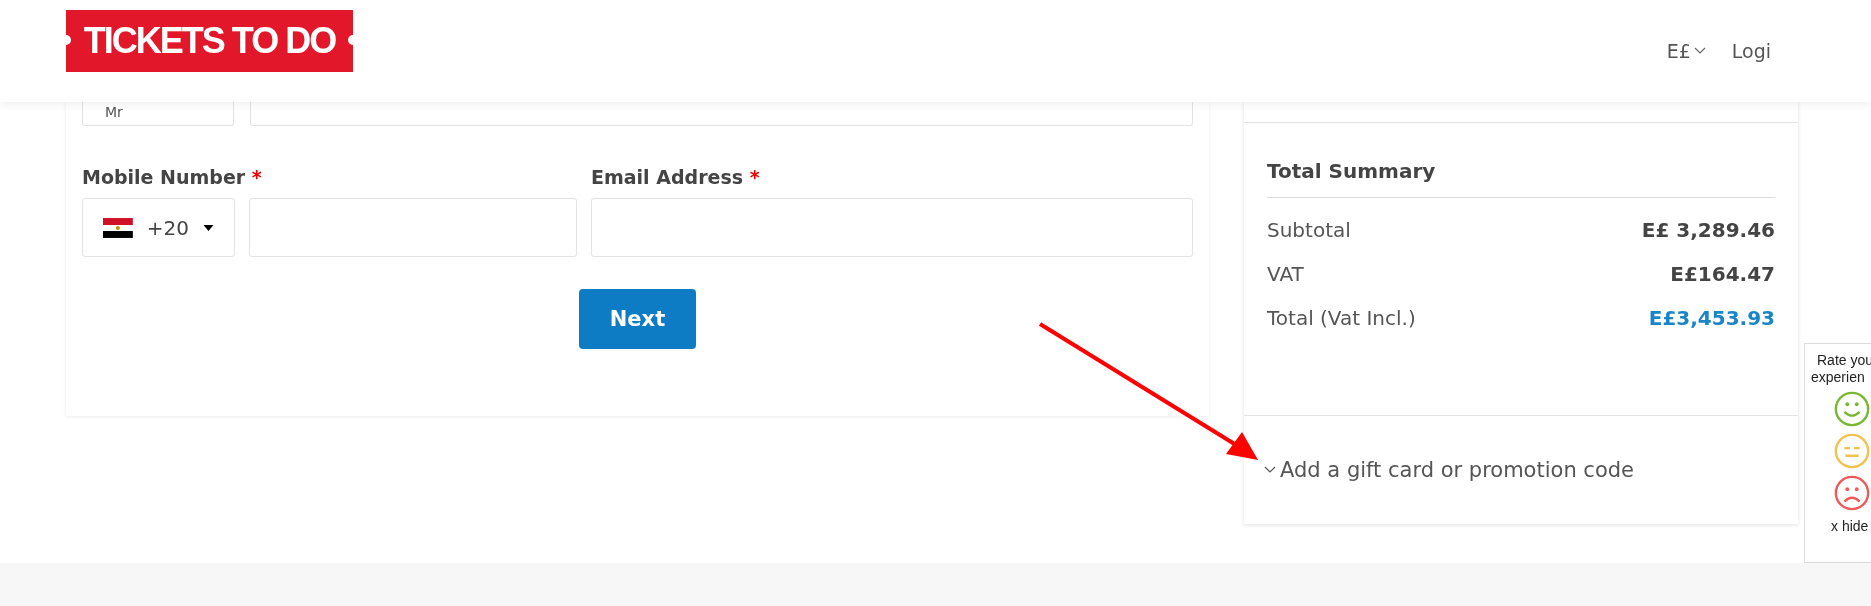  Describe the element at coordinates (721, 114) in the screenshot. I see `name-input` at that location.